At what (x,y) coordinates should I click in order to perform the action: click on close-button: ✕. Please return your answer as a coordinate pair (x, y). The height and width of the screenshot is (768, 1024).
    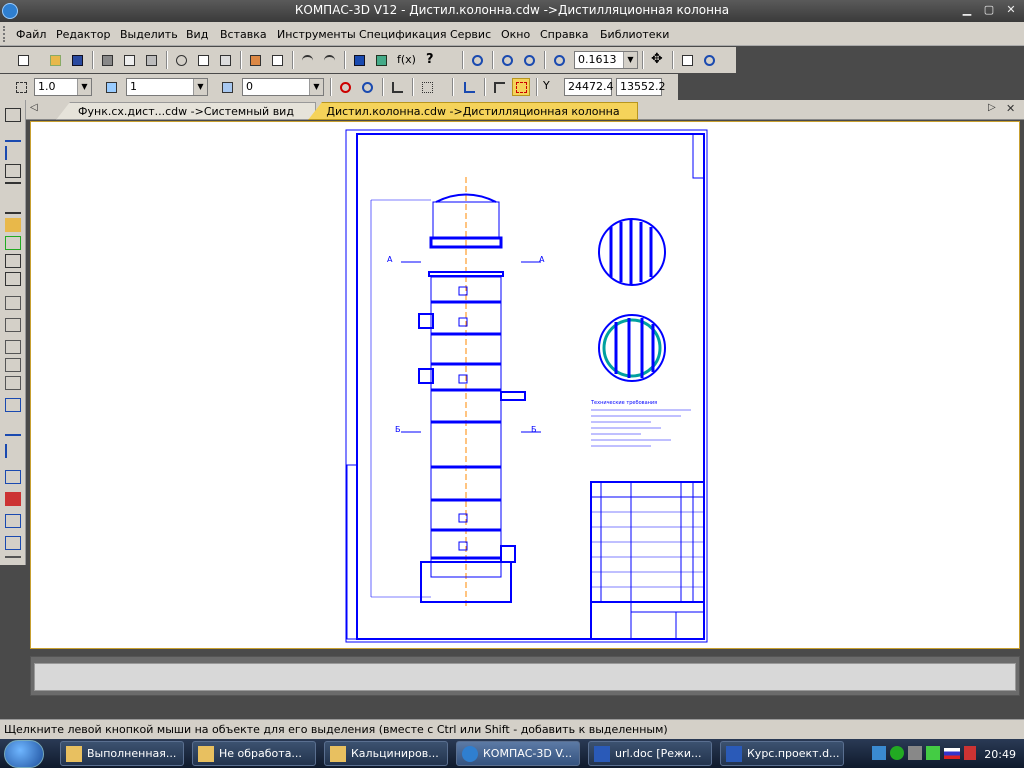
    Looking at the image, I should click on (1011, 10).